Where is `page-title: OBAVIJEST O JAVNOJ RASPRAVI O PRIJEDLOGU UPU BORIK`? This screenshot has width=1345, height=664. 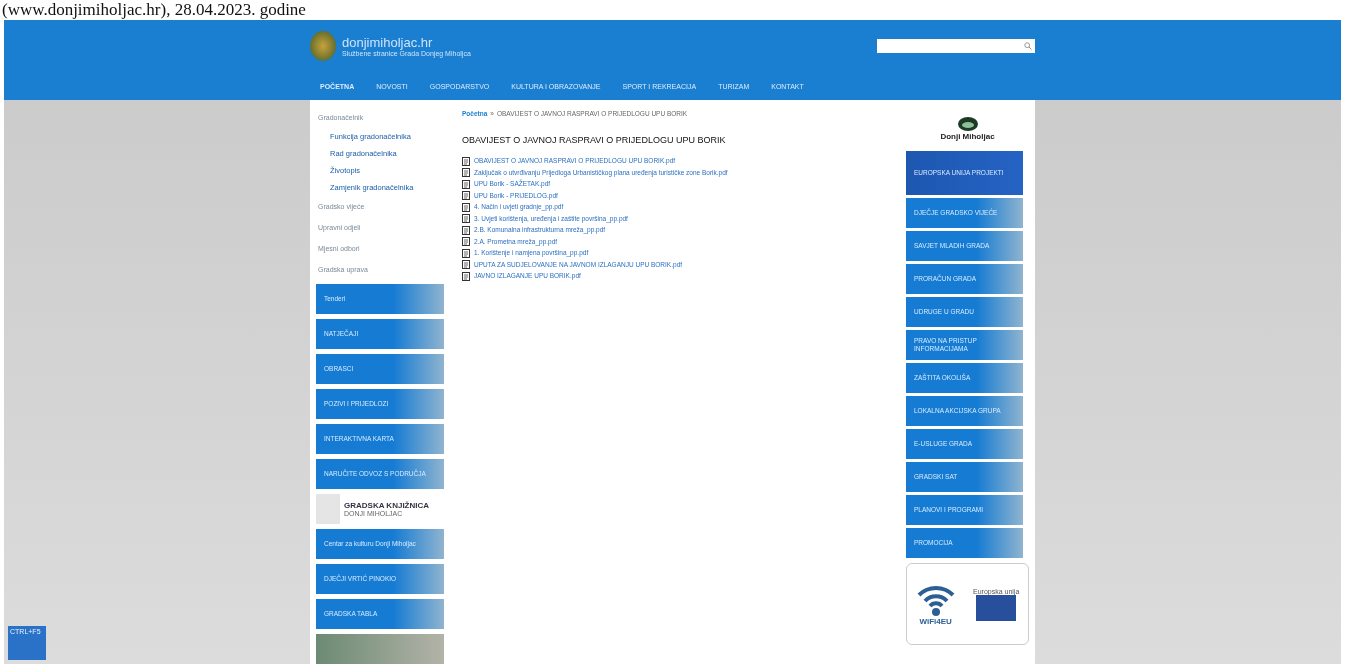
page-title: OBAVIJEST O JAVNOJ RASPRAVI O PRIJEDLOGU UPU BORIK is located at coordinates (594, 140).